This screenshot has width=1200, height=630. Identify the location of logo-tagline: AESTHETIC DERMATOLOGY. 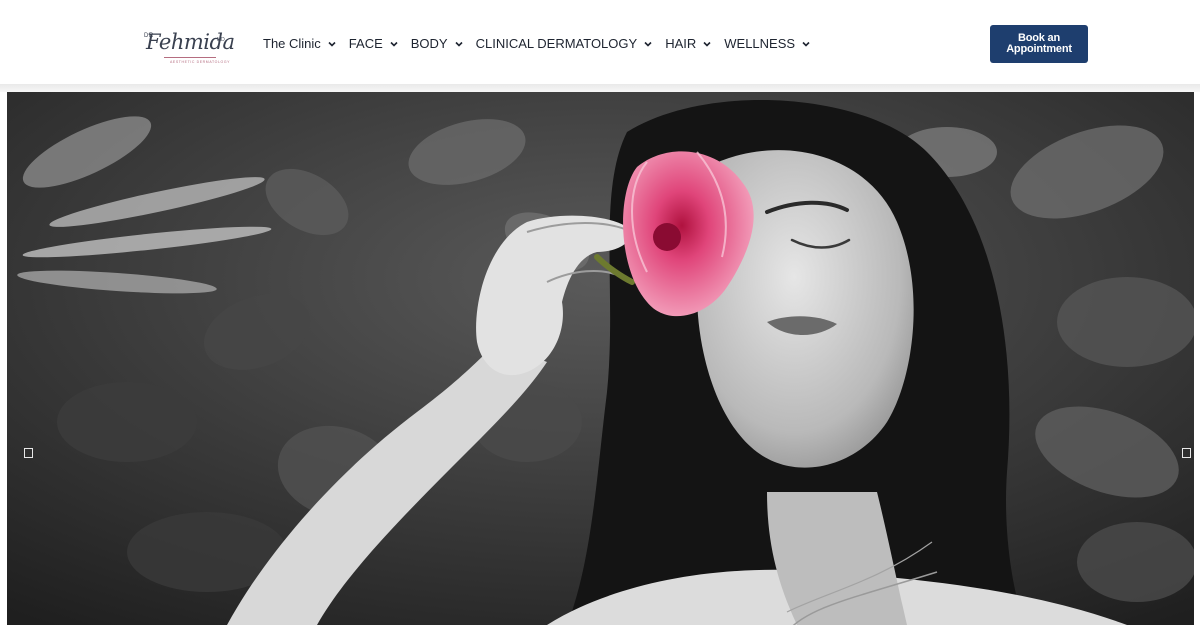
(200, 62).